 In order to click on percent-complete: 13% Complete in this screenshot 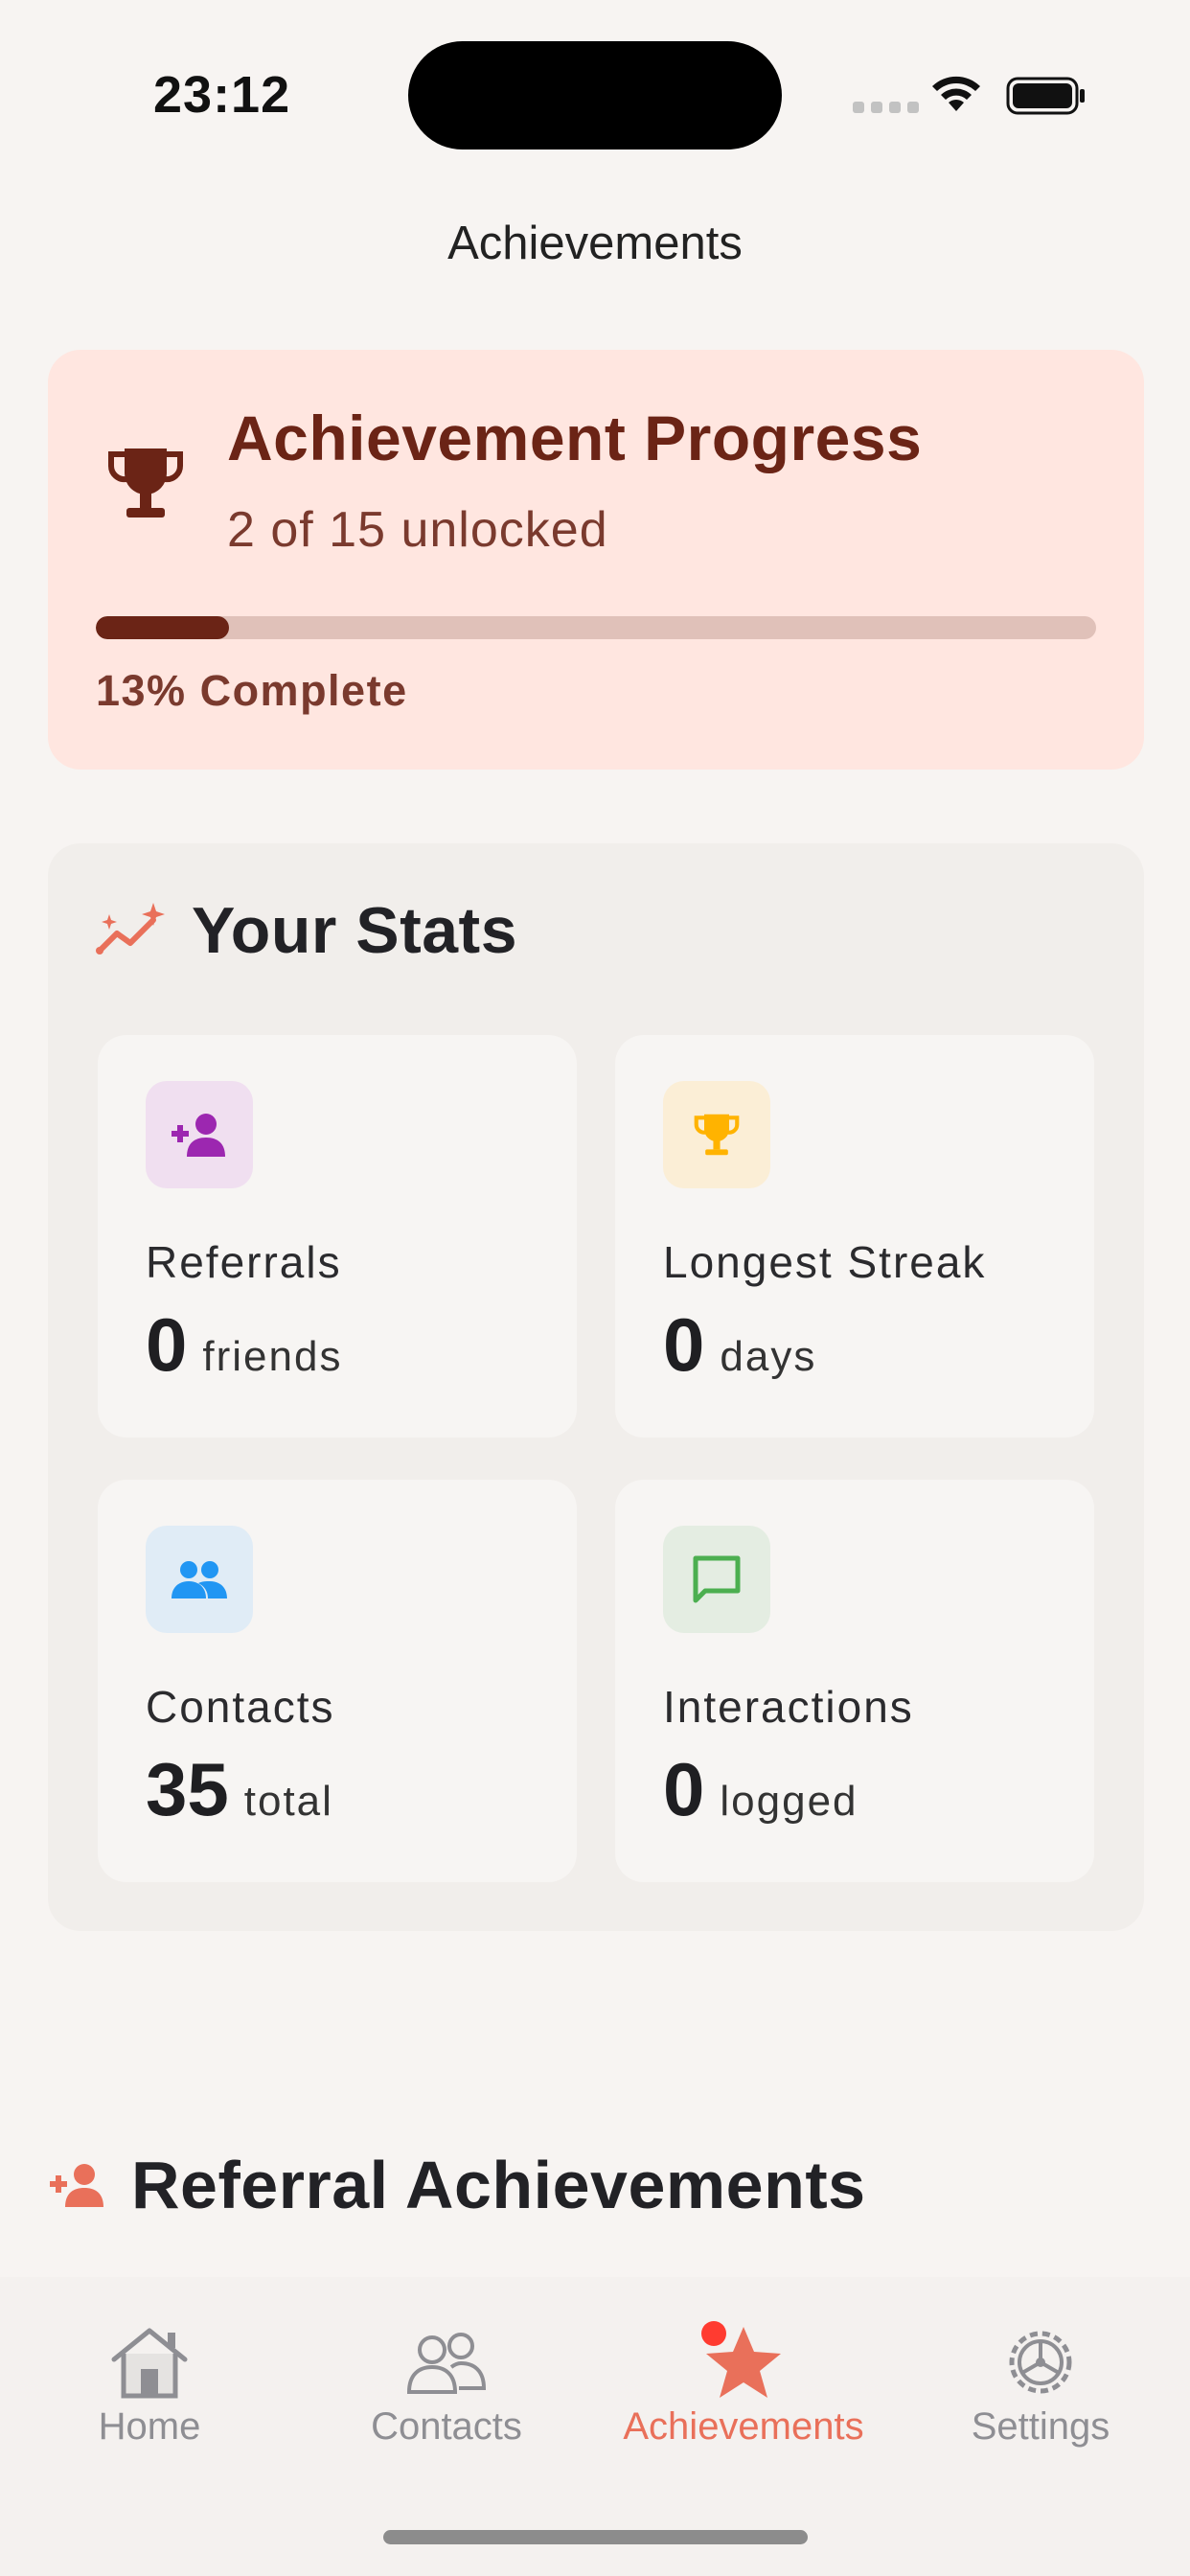, I will do `click(252, 690)`.